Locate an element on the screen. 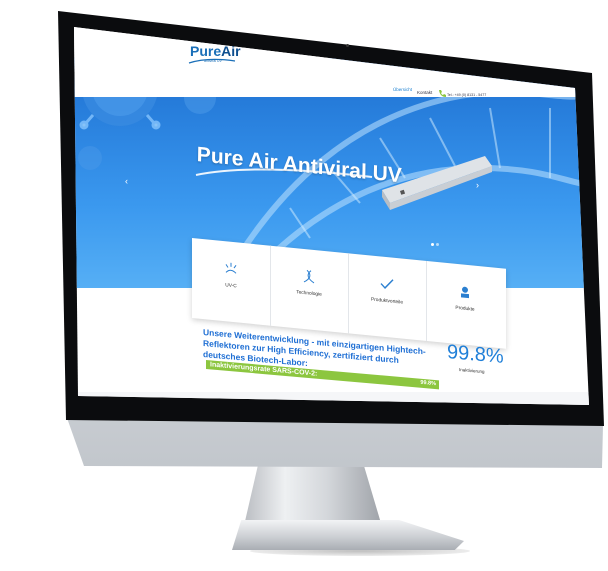  site-header is located at coordinates (331, 62).